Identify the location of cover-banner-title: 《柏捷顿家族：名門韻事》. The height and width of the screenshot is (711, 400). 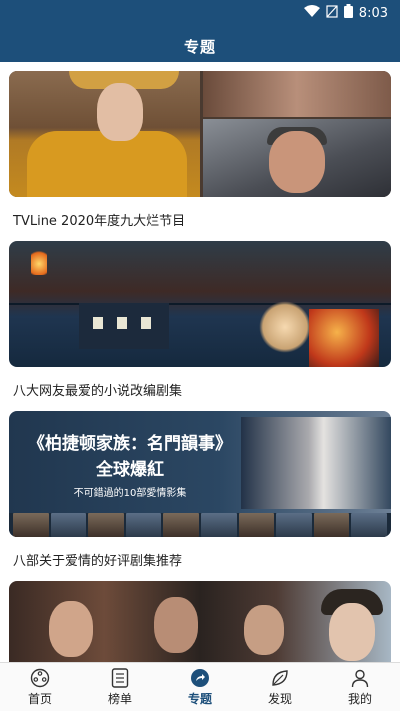
(130, 444).